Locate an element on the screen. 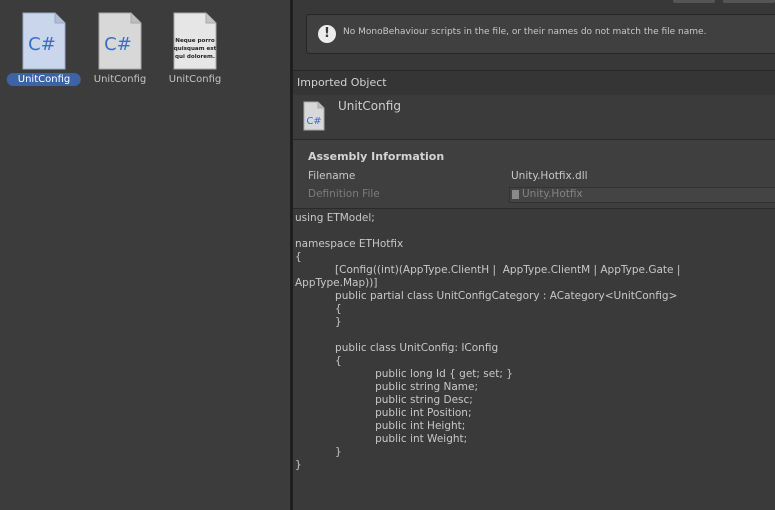 Image resolution: width=775 pixels, height=510 pixels. imported-object-header: Imported Object is located at coordinates (534, 83).